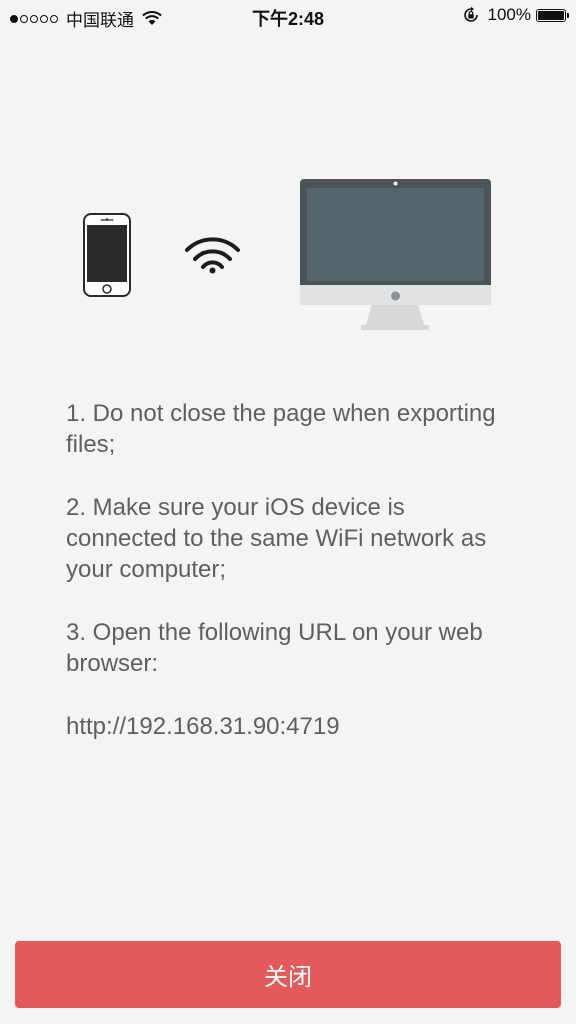  I want to click on status-bar-right: 100%, so click(515, 15).